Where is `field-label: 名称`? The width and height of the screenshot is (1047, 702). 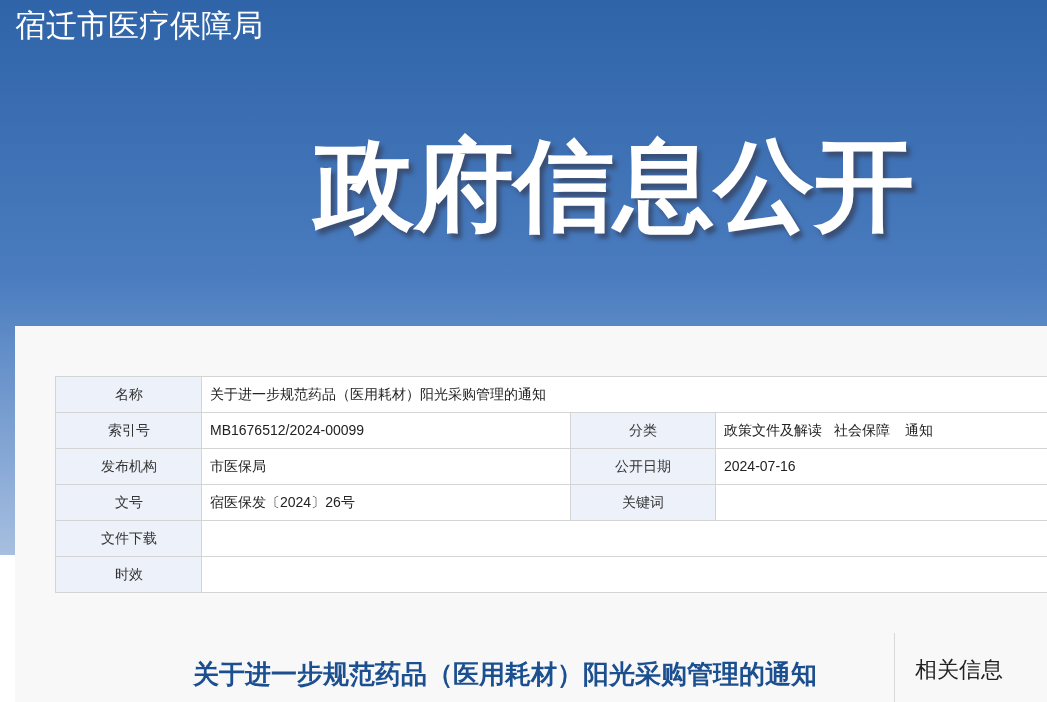 field-label: 名称 is located at coordinates (128, 394).